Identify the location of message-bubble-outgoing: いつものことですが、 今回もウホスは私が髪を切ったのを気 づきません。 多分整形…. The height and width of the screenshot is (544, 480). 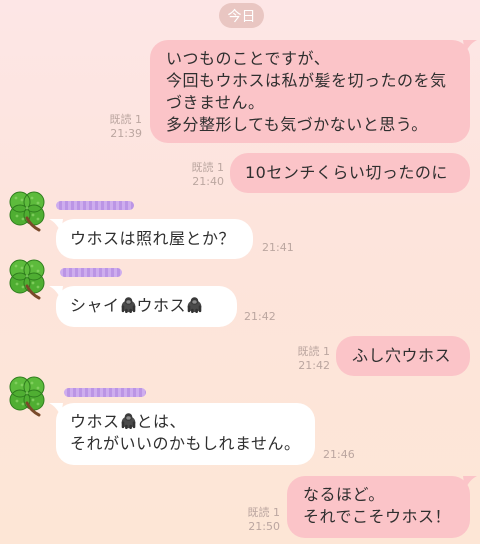
(310, 91).